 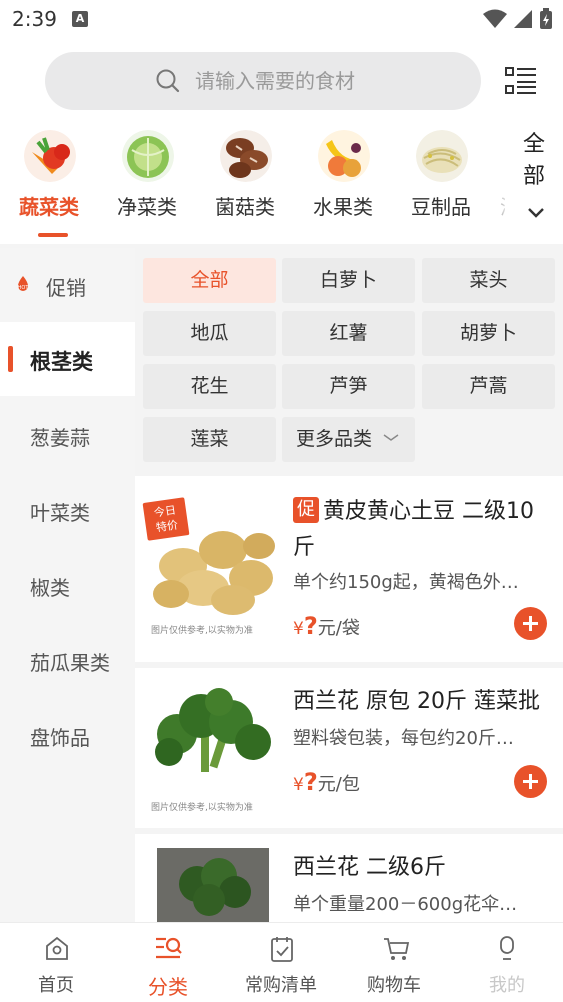 What do you see at coordinates (343, 207) in the screenshot?
I see `category-label: 水果类` at bounding box center [343, 207].